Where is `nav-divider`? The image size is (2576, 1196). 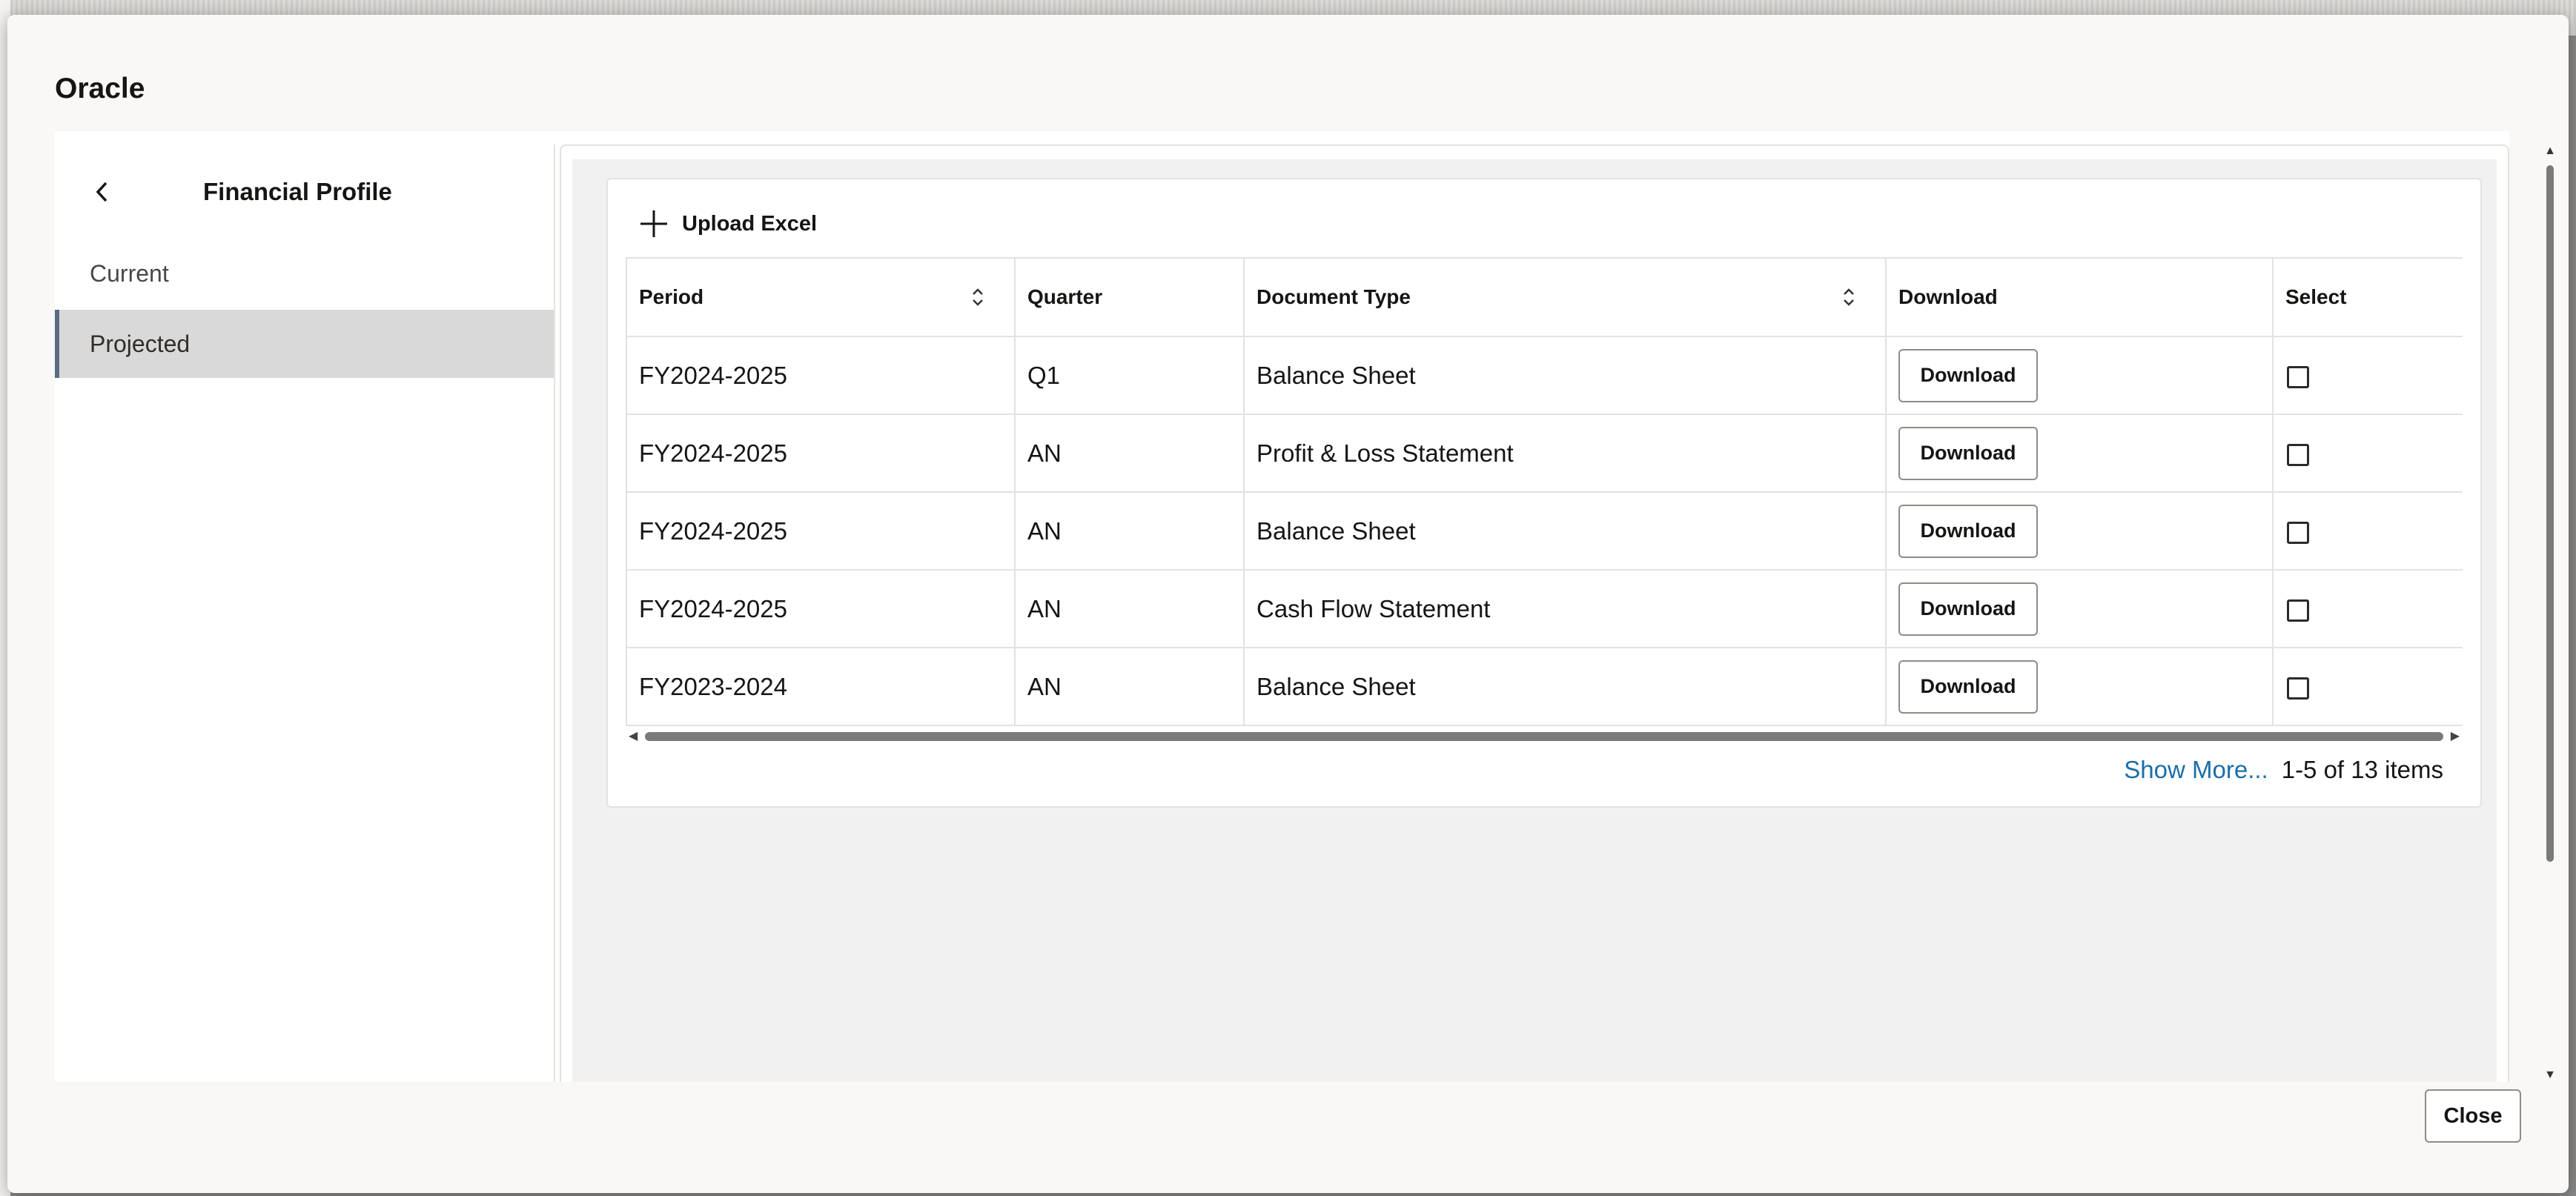
nav-divider is located at coordinates (554, 613).